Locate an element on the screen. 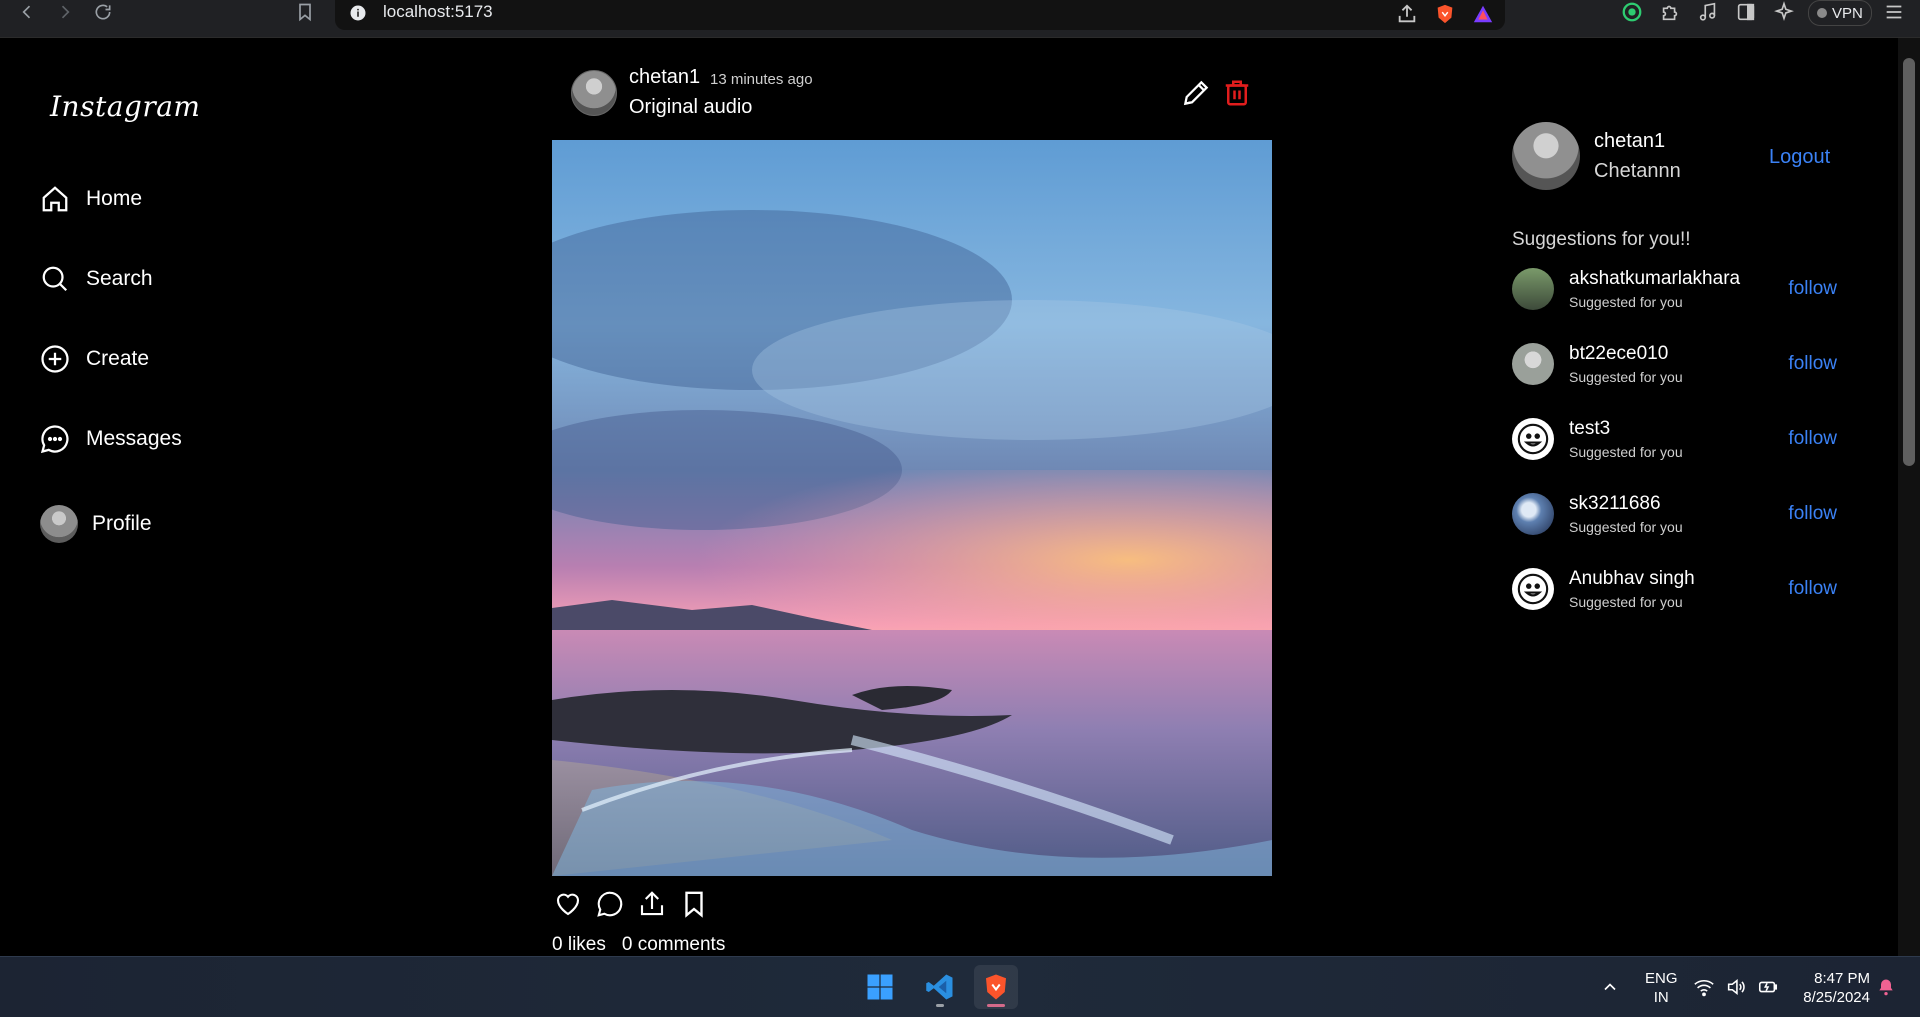 The width and height of the screenshot is (1920, 1017). sidebar-item-profile: Profile is located at coordinates (96, 524).